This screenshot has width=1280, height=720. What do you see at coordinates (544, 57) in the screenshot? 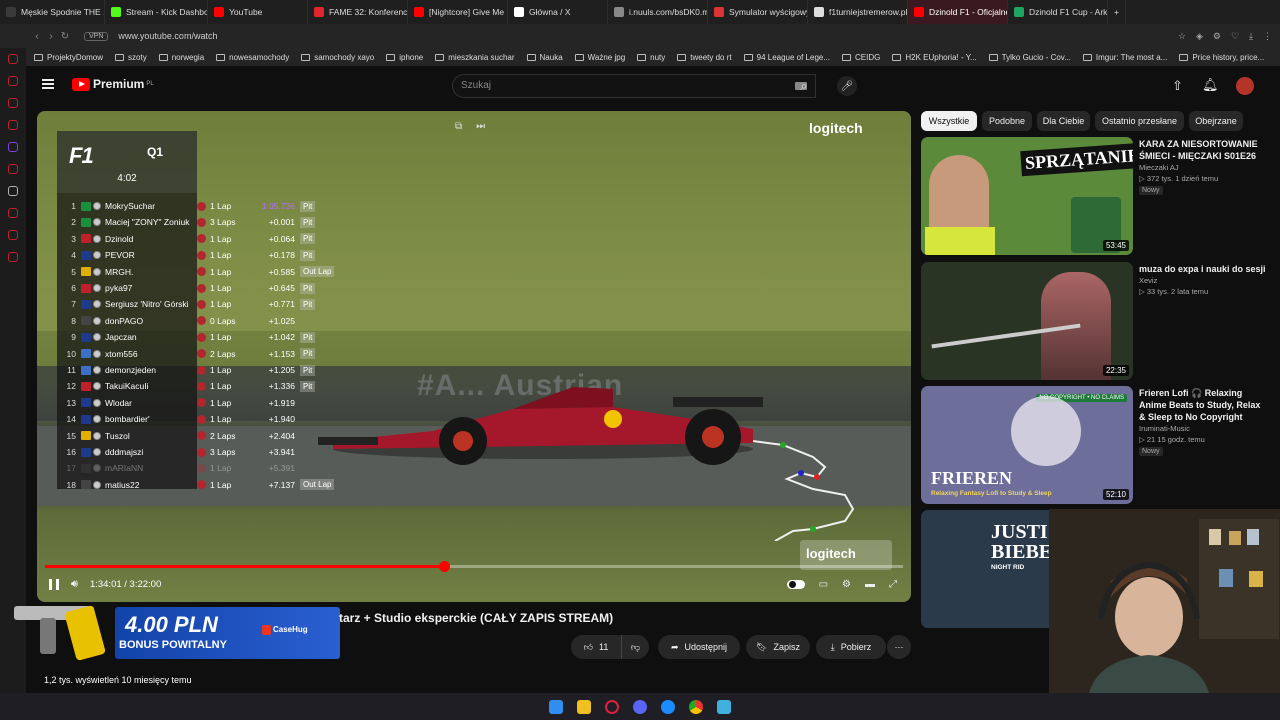
I see `bookmark-item: Nauka` at bounding box center [544, 57].